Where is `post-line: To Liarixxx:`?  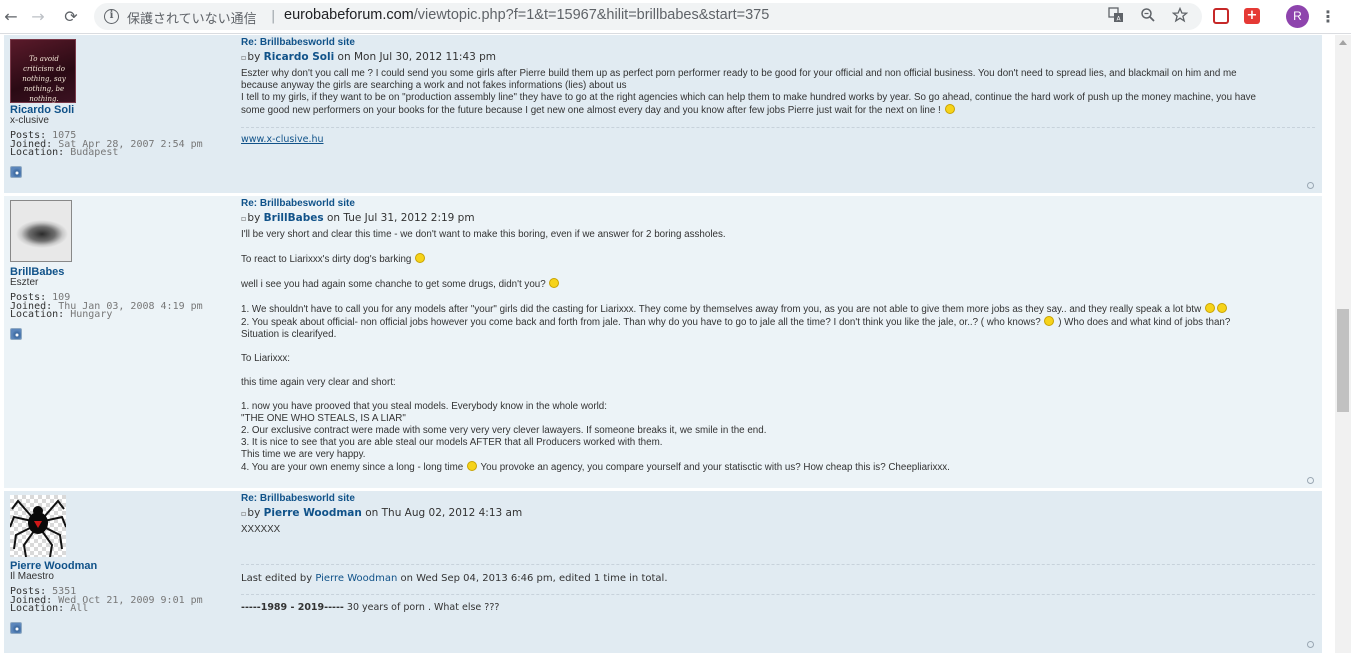 post-line: To Liarixxx: is located at coordinates (265, 358).